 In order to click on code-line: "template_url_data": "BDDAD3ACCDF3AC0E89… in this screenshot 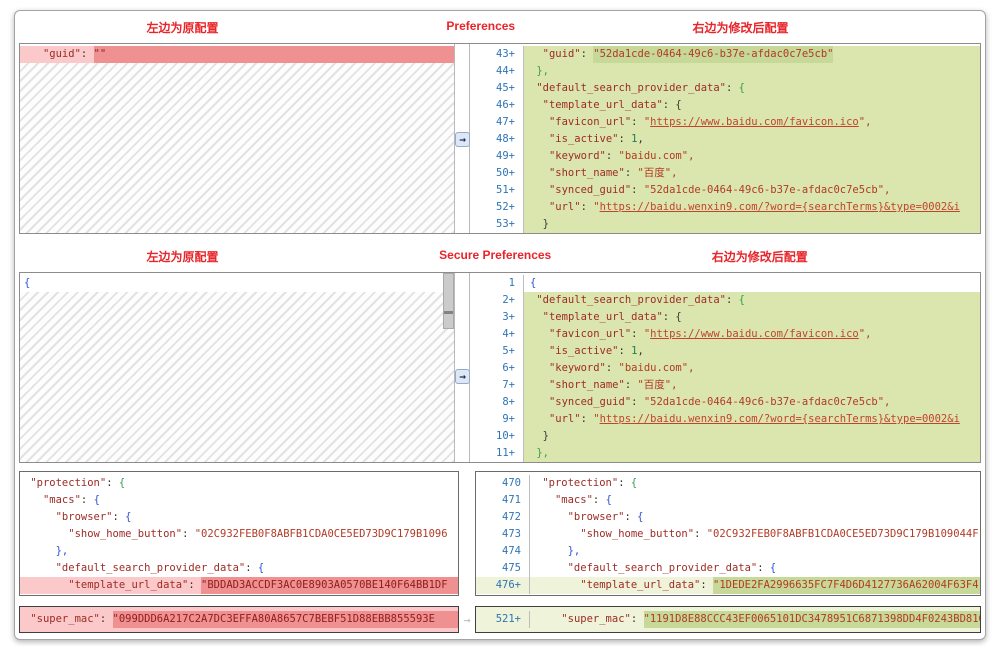, I will do `click(239, 585)`.